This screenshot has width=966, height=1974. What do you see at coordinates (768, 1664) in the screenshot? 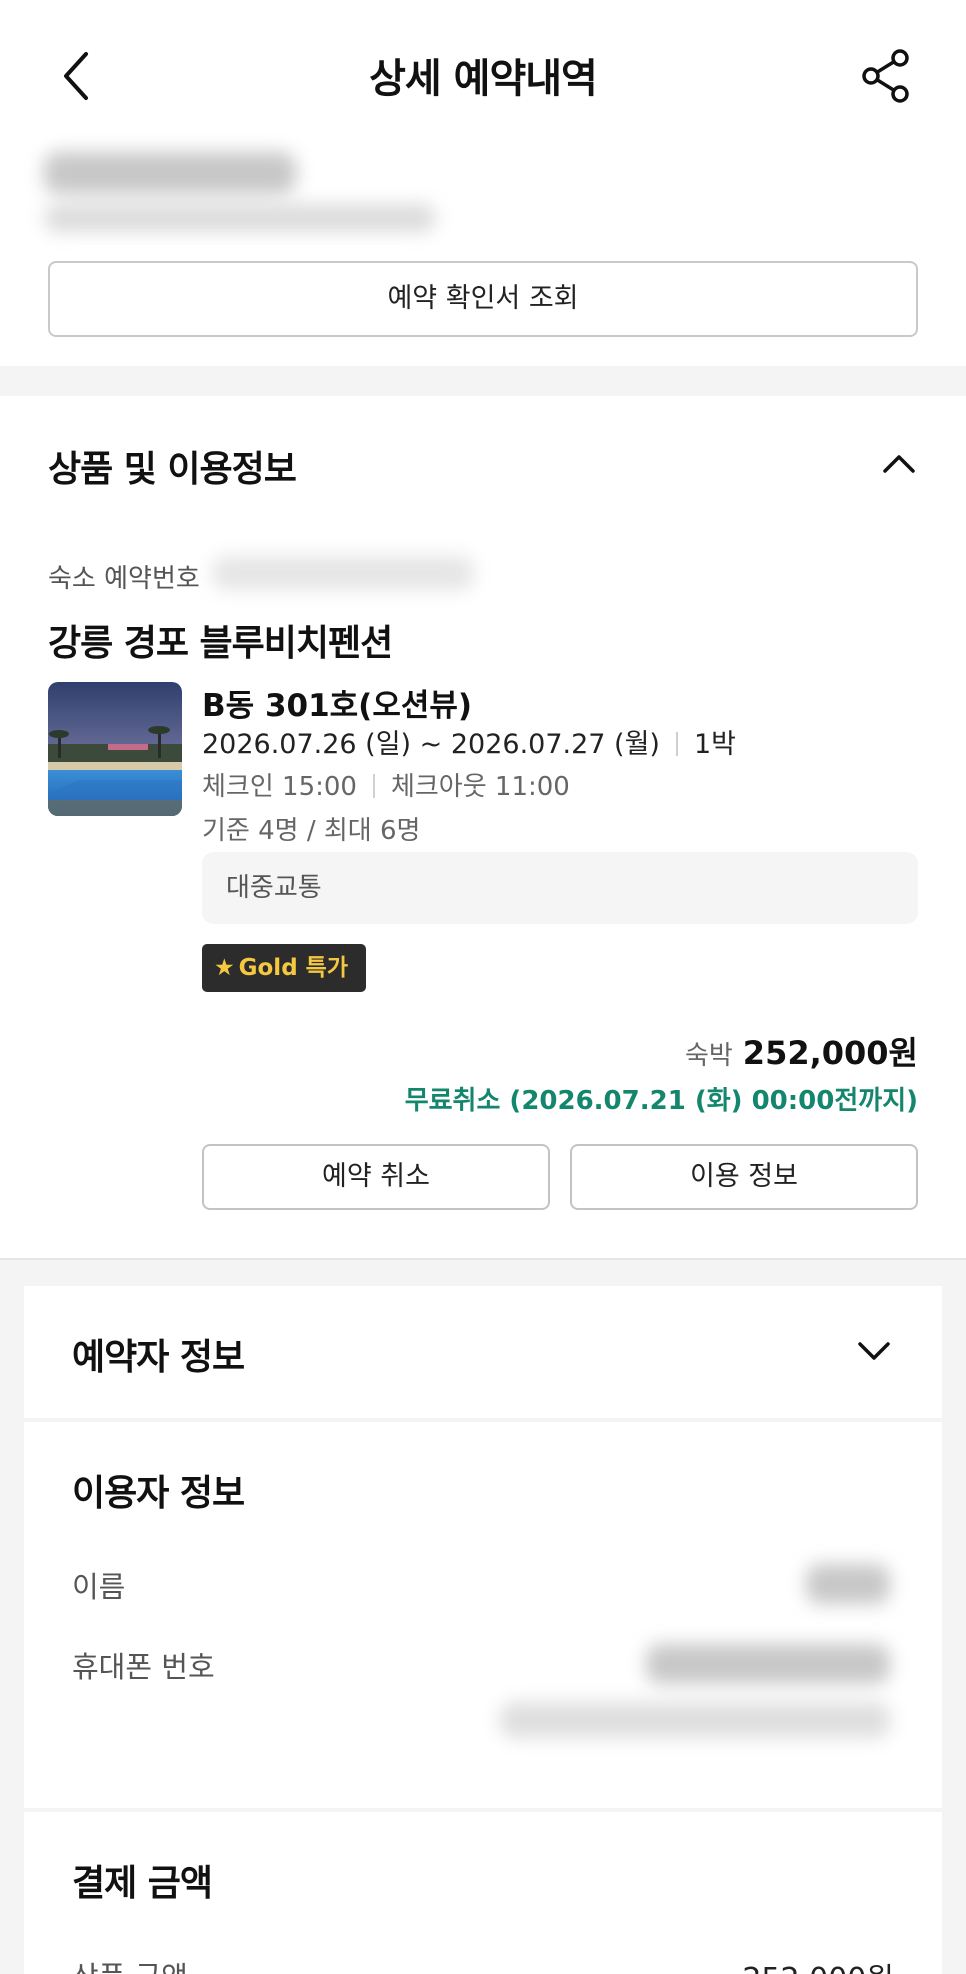
I see `redacted-guest-phone` at bounding box center [768, 1664].